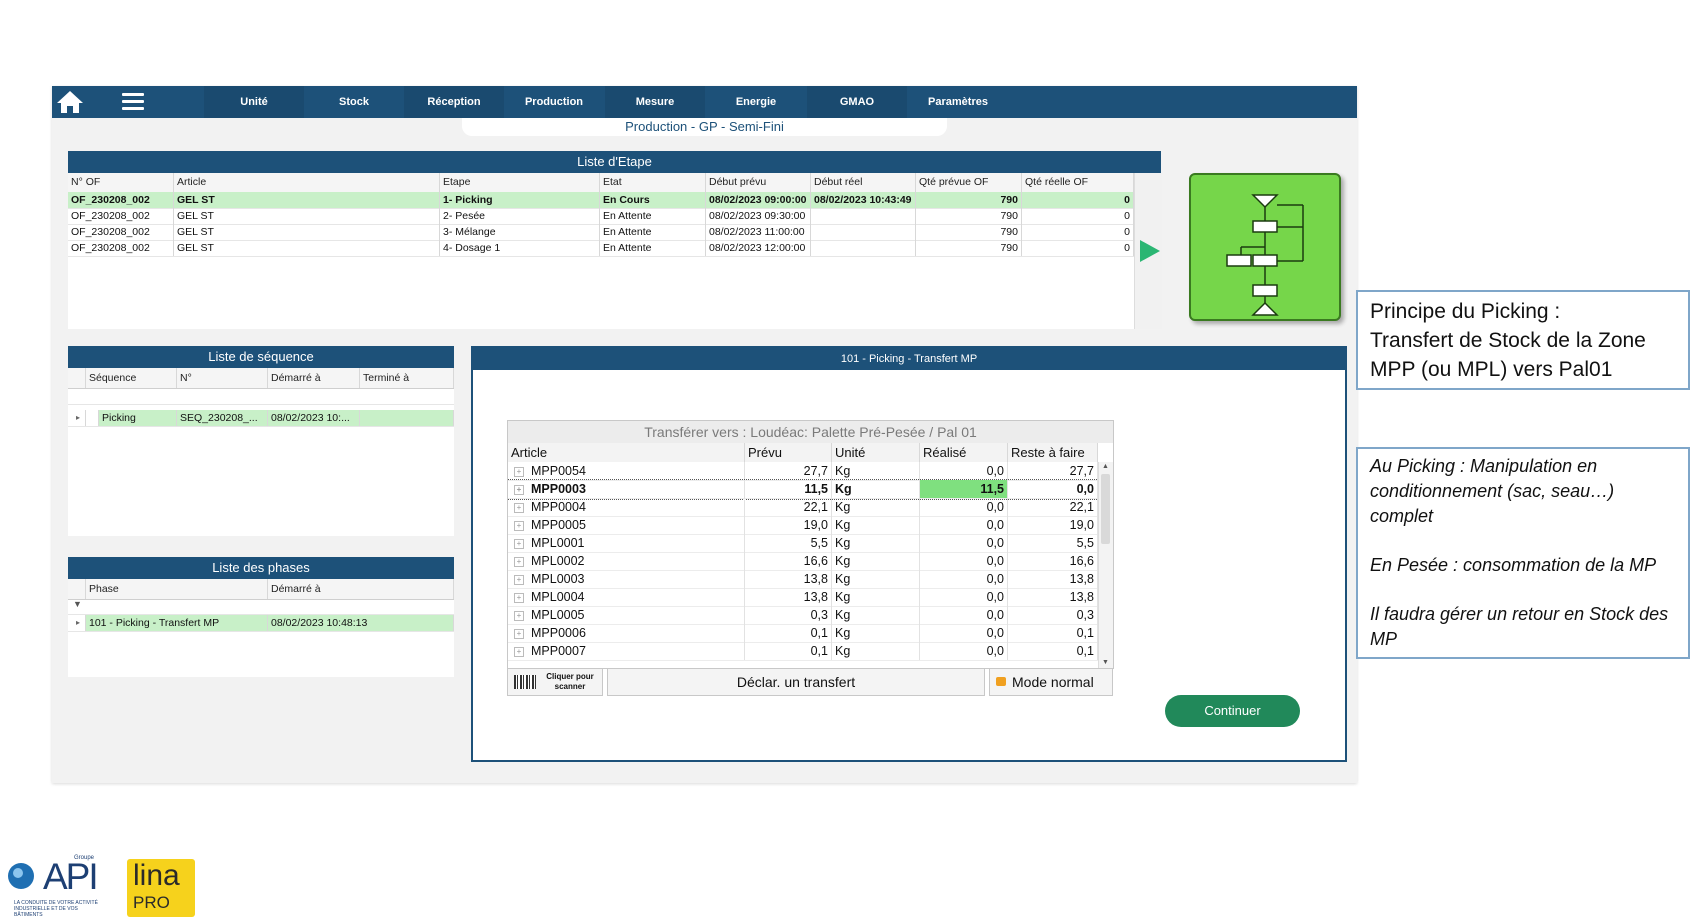 The image size is (1700, 924). Describe the element at coordinates (354, 102) in the screenshot. I see `nav-stock: Stock` at that location.